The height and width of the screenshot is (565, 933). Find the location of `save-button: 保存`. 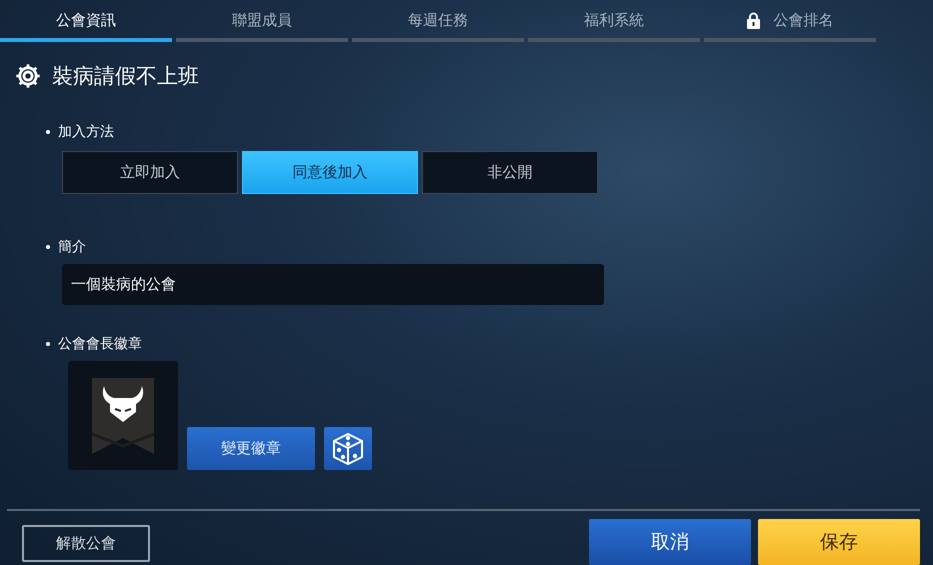

save-button: 保存 is located at coordinates (839, 542).